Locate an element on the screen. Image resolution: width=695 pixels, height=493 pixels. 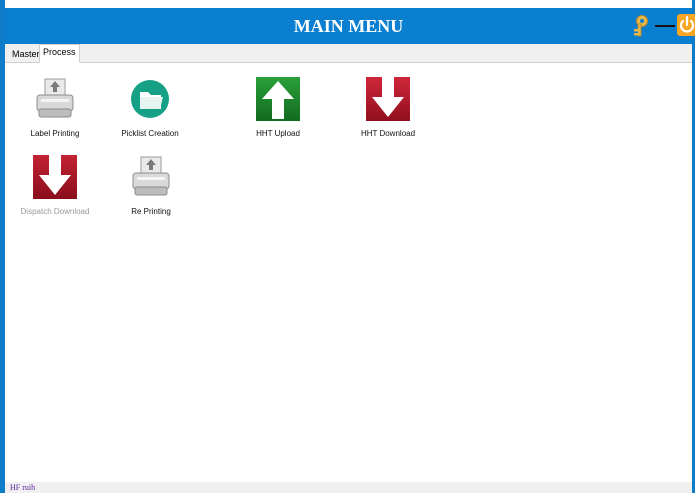
hht-upload-tile: HHT Upload is located at coordinates (278, 106).